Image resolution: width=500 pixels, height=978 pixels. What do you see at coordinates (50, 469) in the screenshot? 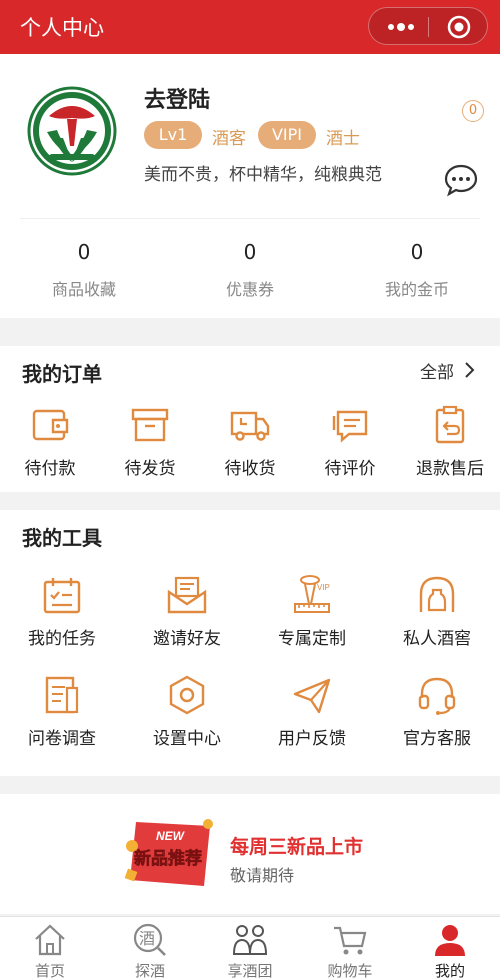
I see `order-label: 待付款` at bounding box center [50, 469].